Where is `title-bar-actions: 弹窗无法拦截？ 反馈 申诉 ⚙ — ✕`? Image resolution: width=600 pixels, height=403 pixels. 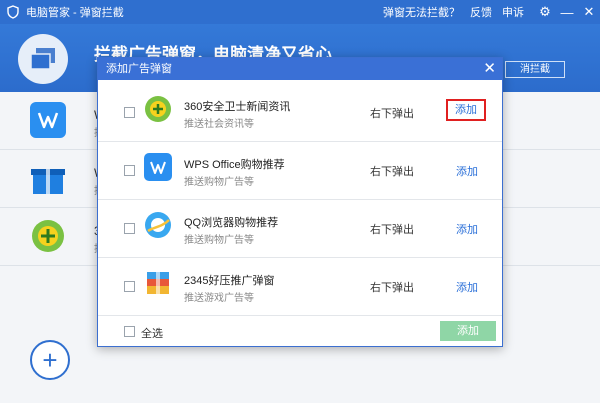 title-bar-actions: 弹窗无法拦截？ 反馈 申诉 ⚙ — ✕ is located at coordinates (491, 12).